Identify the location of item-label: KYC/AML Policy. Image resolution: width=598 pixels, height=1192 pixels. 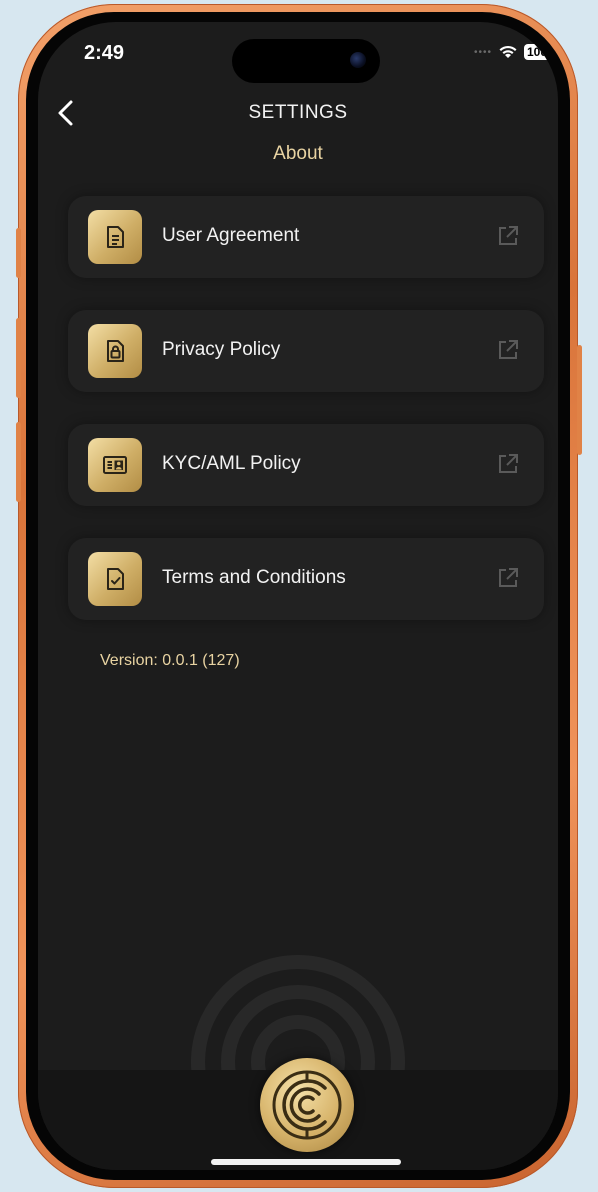
(231, 463).